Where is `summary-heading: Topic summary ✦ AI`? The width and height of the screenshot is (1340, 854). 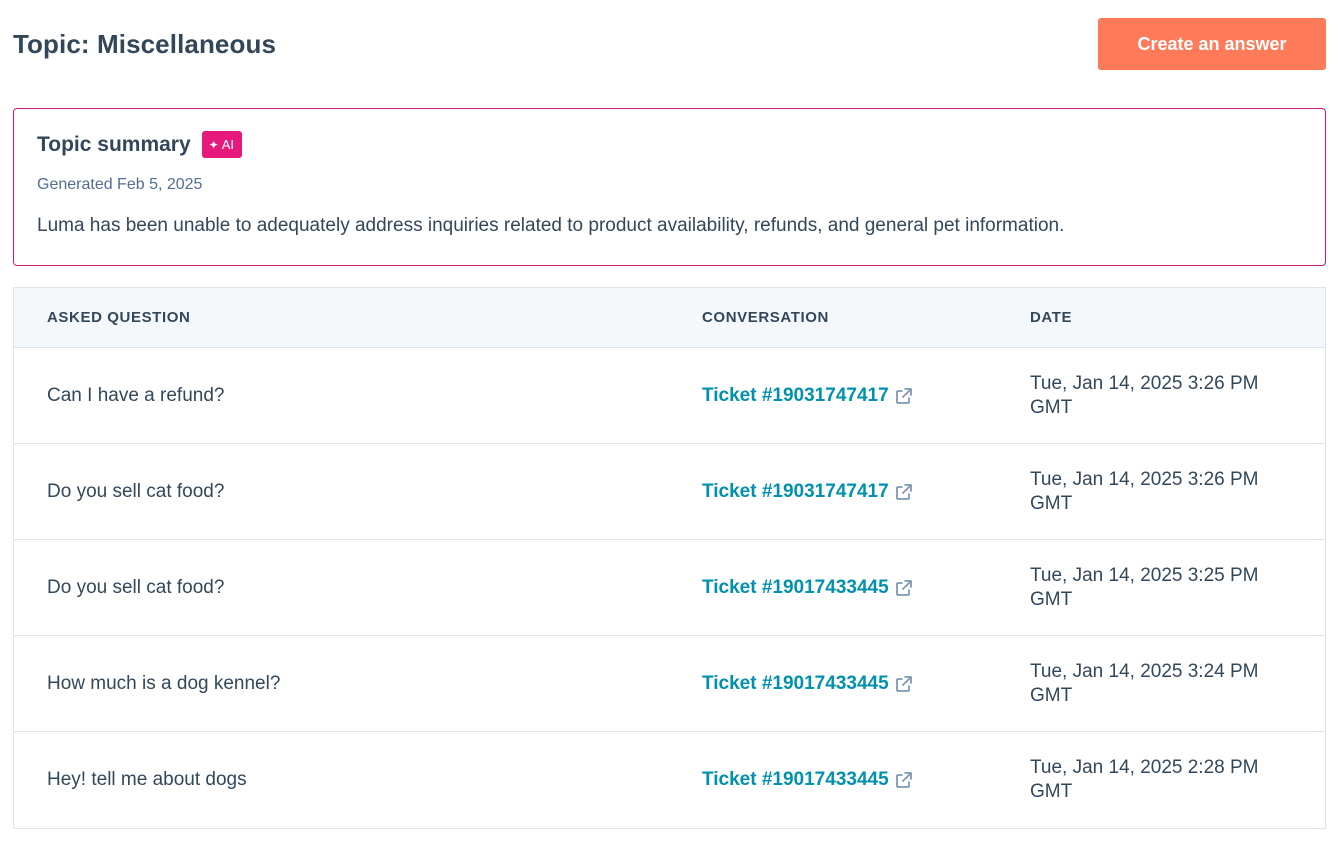 summary-heading: Topic summary ✦ AI is located at coordinates (140, 144).